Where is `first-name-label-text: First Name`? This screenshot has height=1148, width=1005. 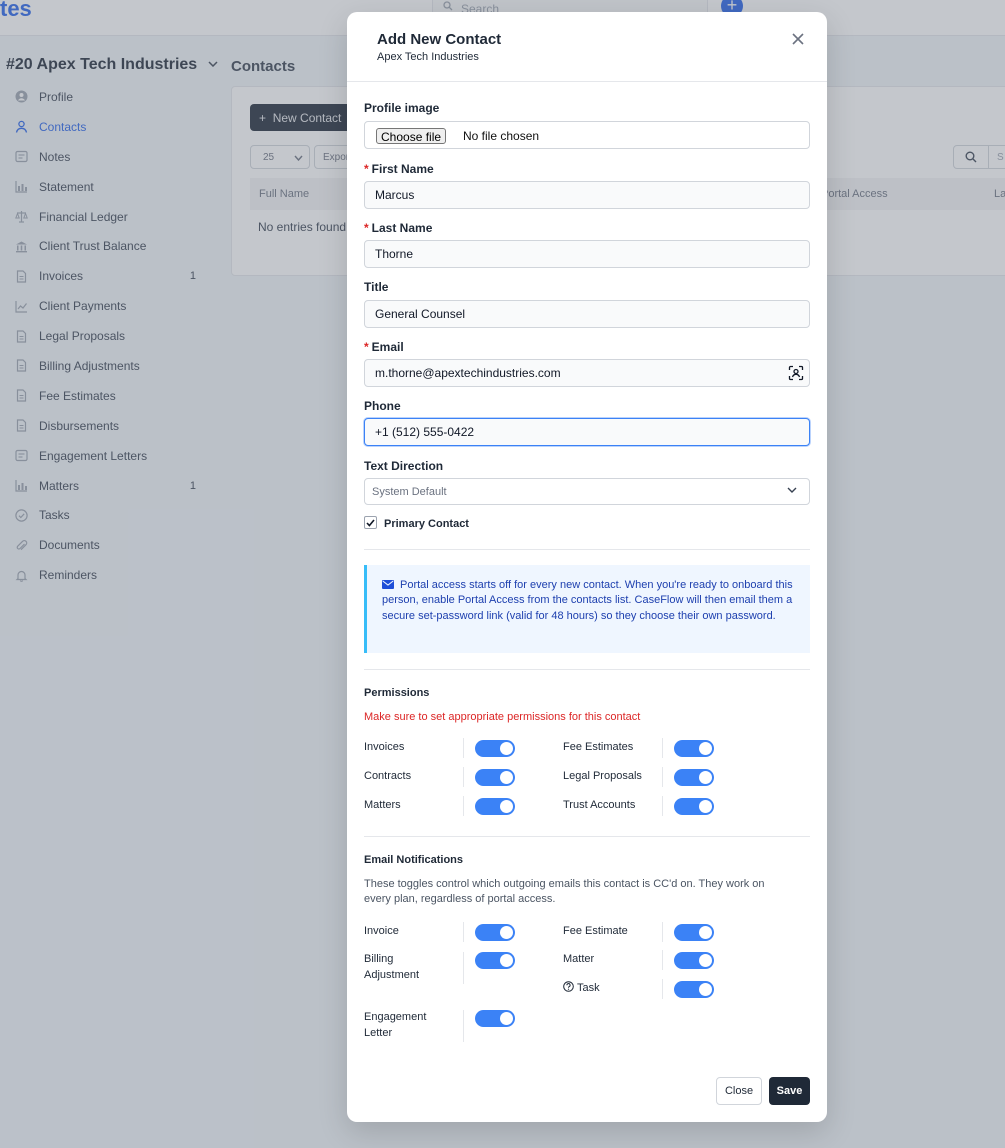
first-name-label-text: First Name is located at coordinates (402, 169).